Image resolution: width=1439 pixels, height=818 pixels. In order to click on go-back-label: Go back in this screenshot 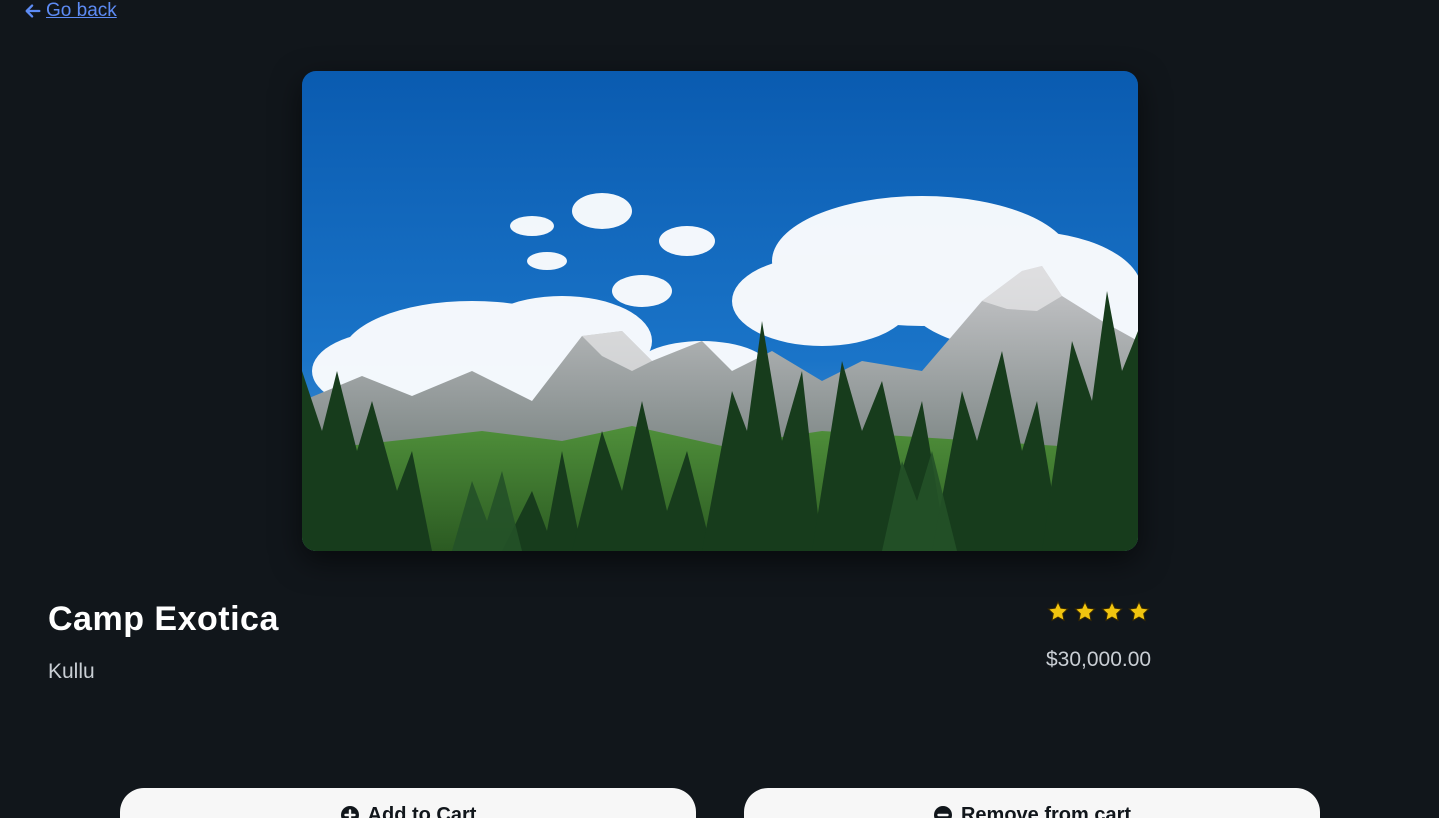, I will do `click(81, 10)`.